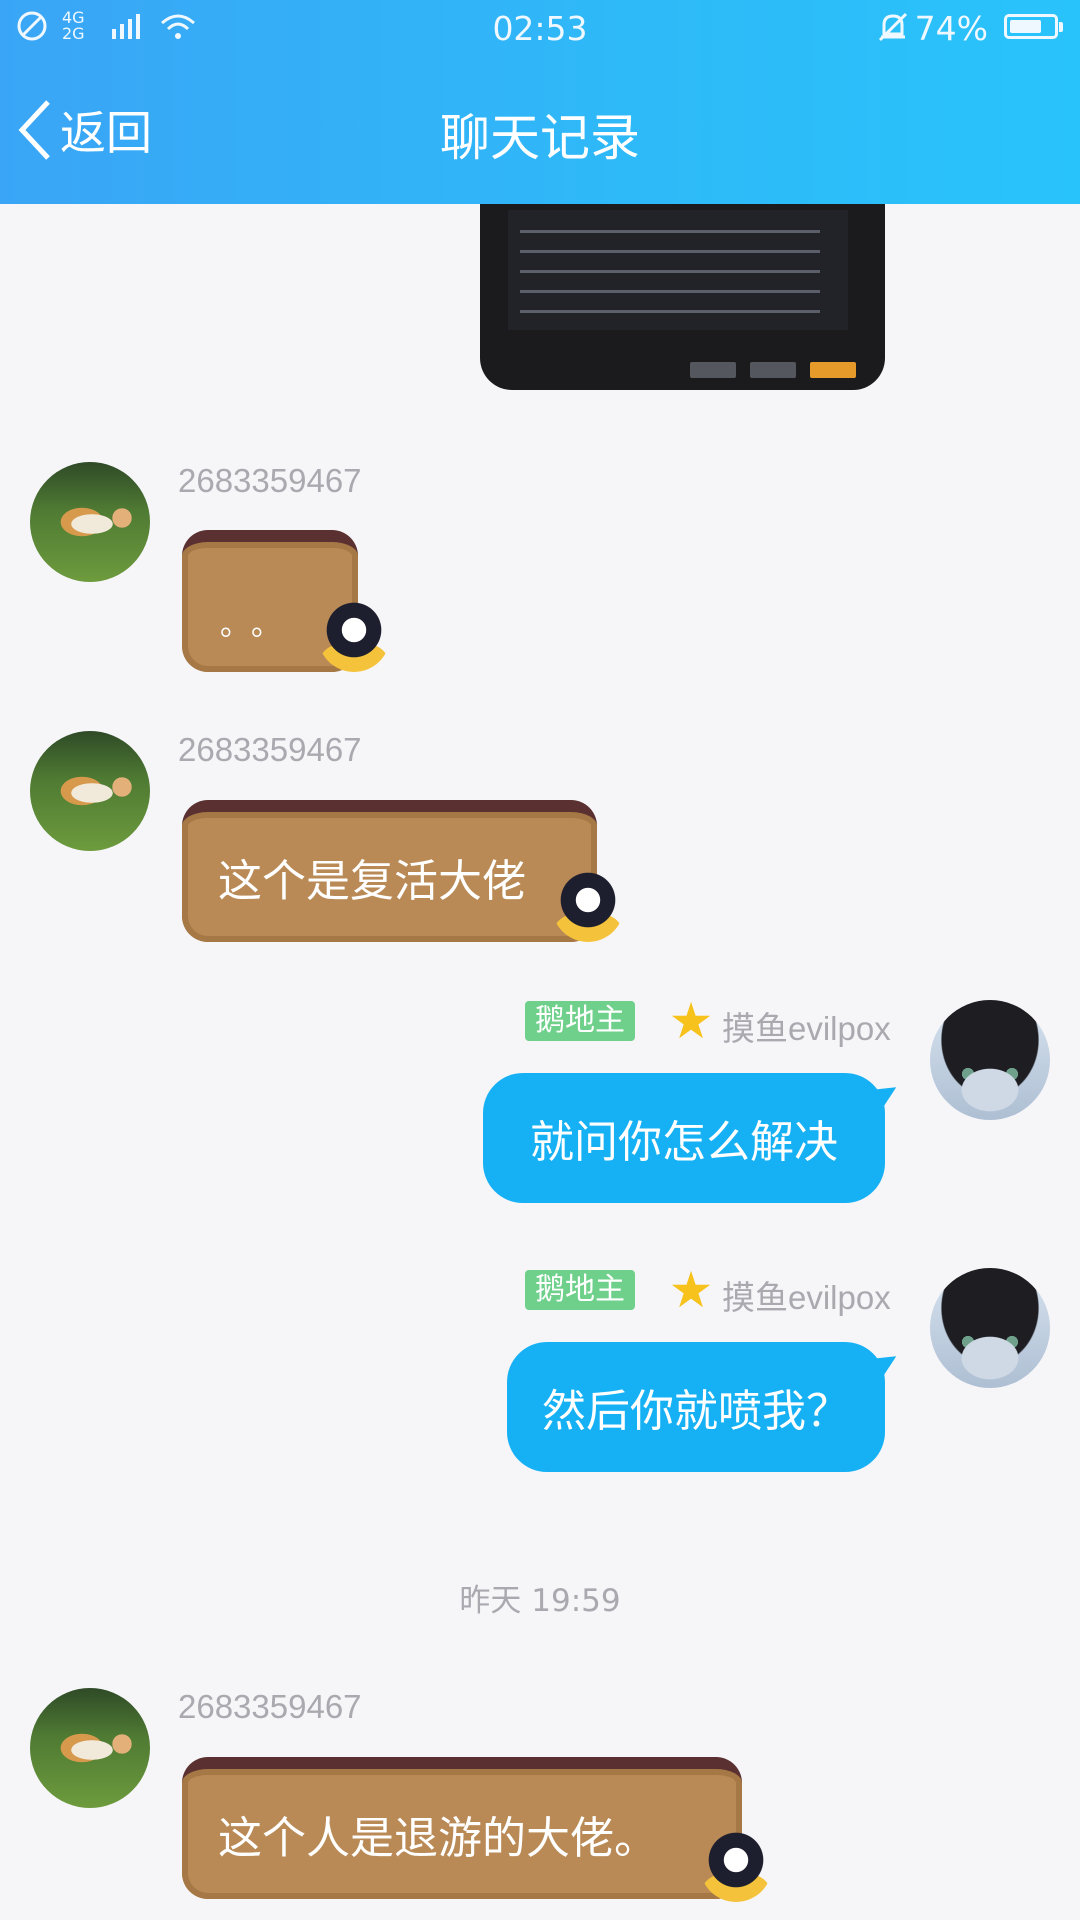  Describe the element at coordinates (540, 138) in the screenshot. I see `page-title: 聊天记录` at that location.